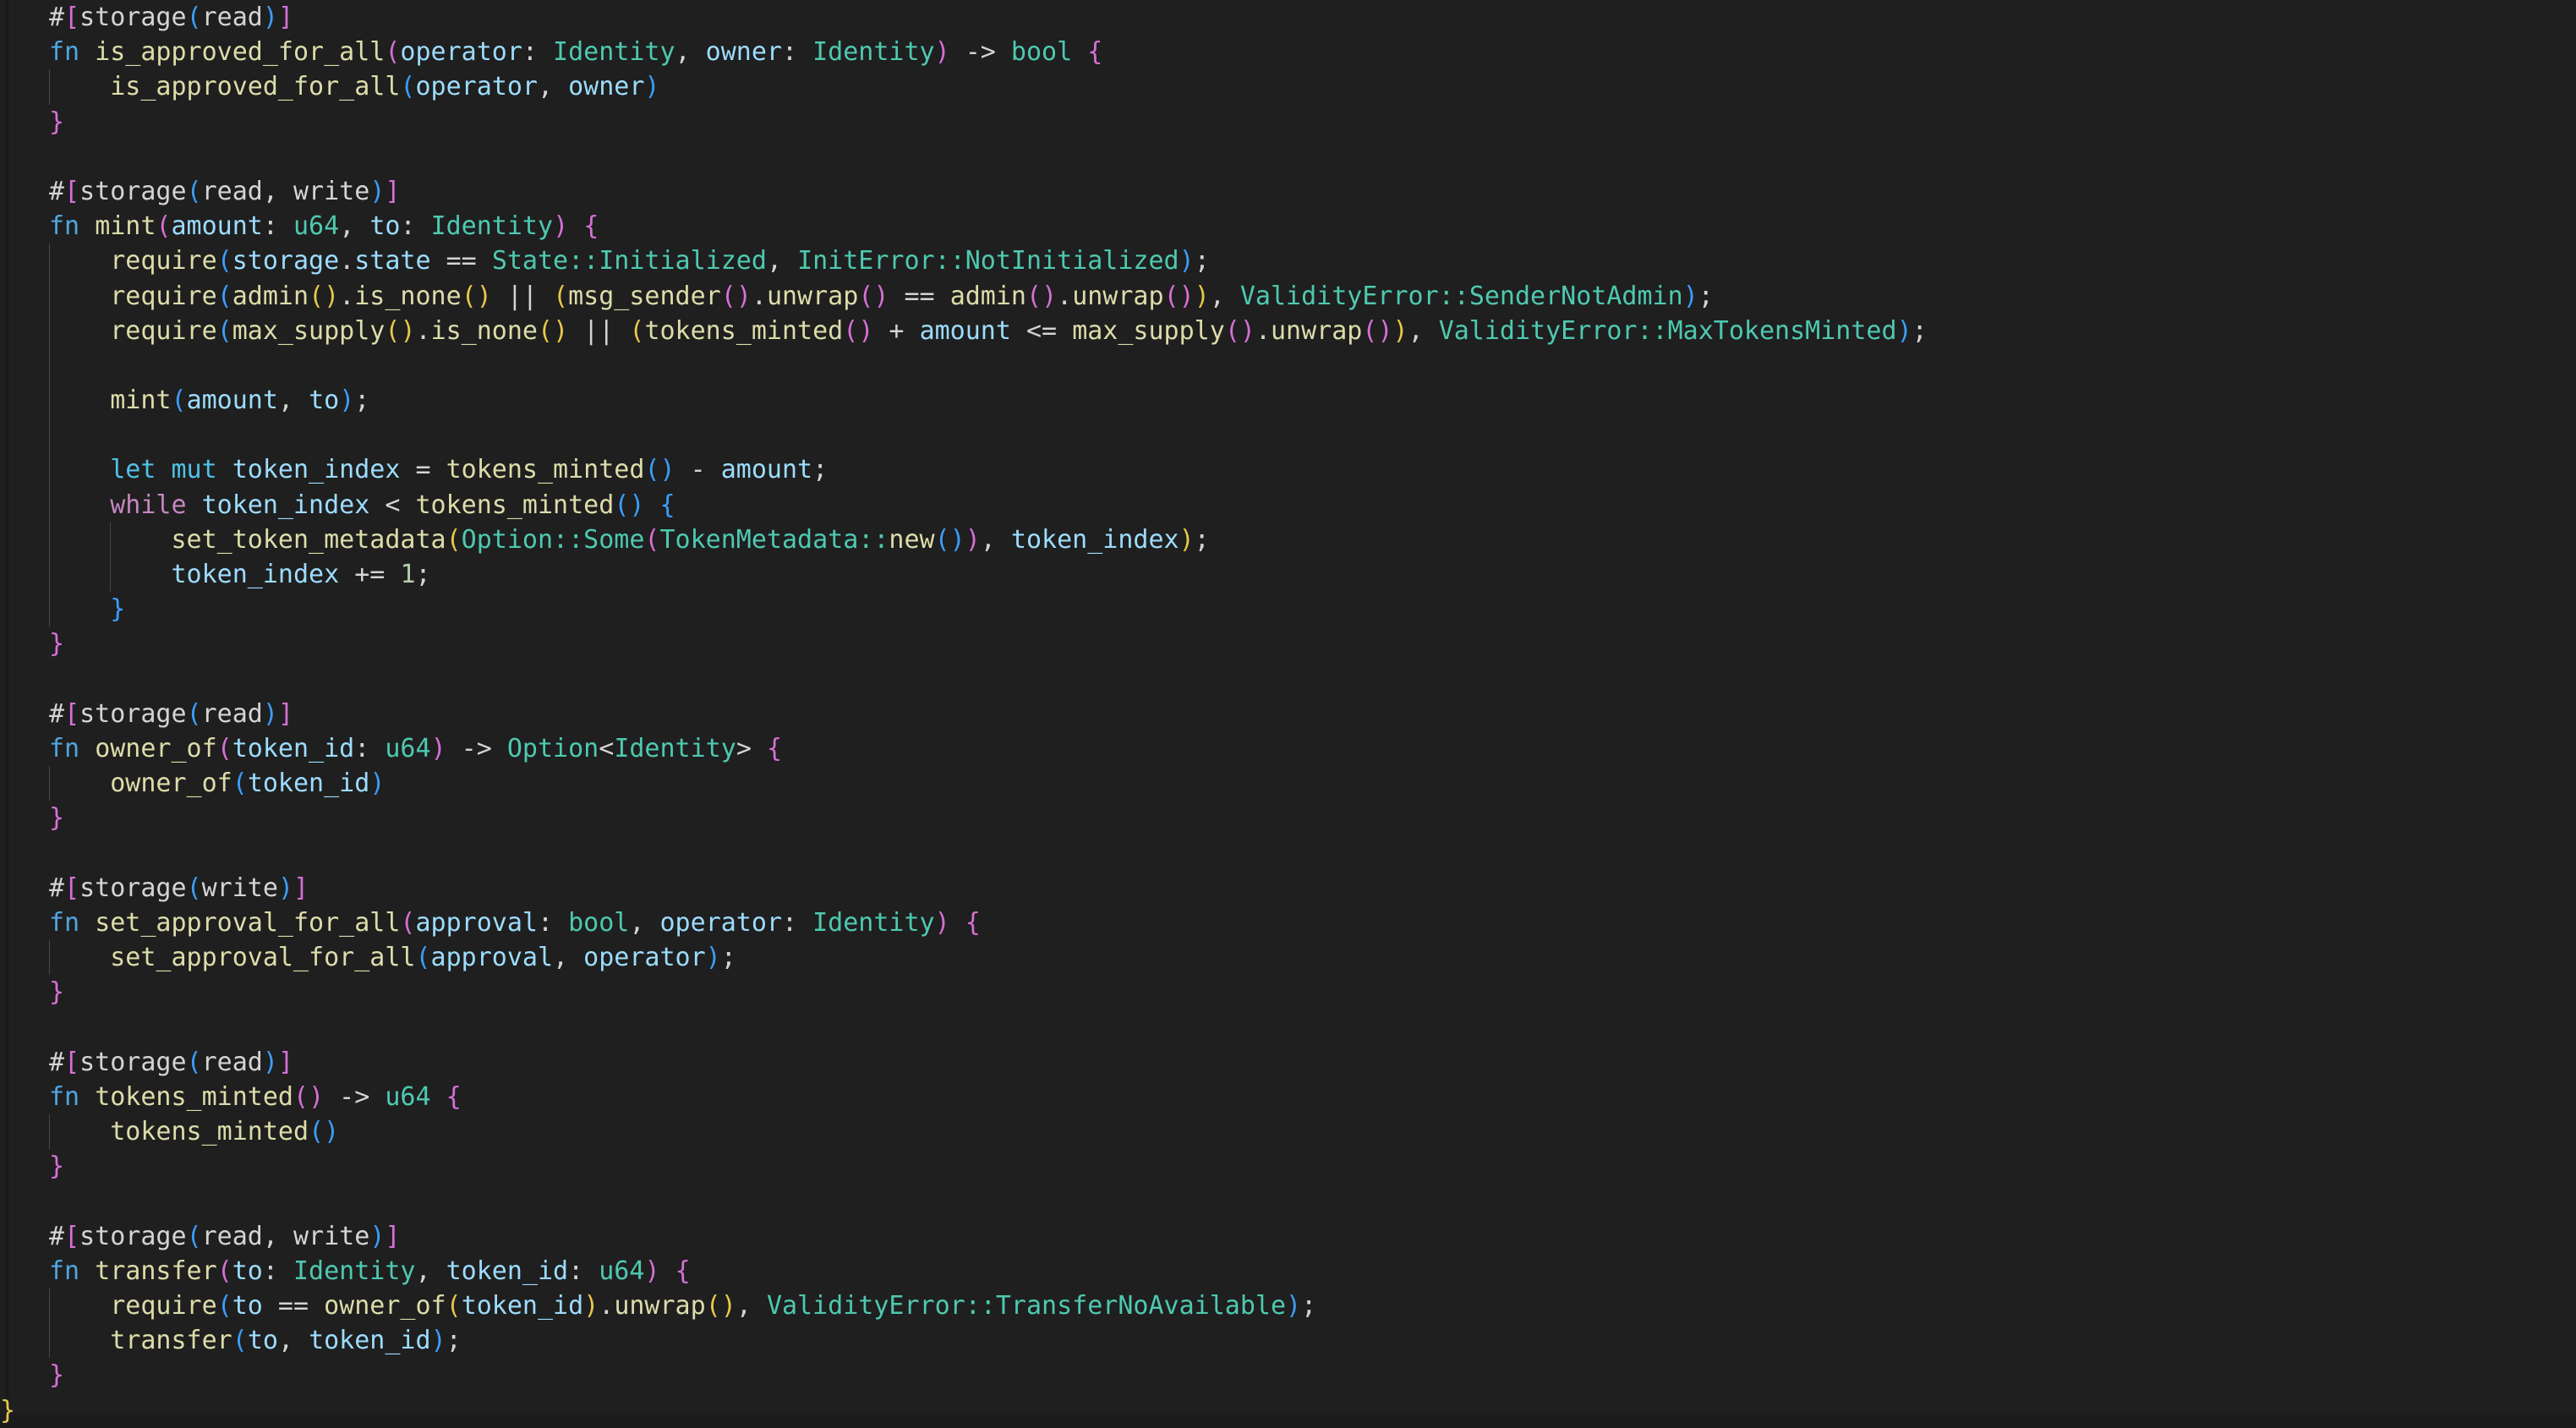 The image size is (2576, 1428). What do you see at coordinates (1288, 888) in the screenshot?
I see `code-line: #[storage(write)]` at bounding box center [1288, 888].